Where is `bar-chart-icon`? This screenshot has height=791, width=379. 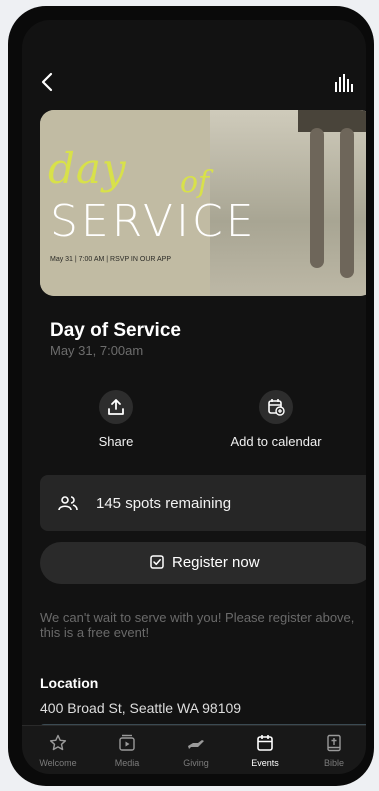 bar-chart-icon is located at coordinates (344, 83).